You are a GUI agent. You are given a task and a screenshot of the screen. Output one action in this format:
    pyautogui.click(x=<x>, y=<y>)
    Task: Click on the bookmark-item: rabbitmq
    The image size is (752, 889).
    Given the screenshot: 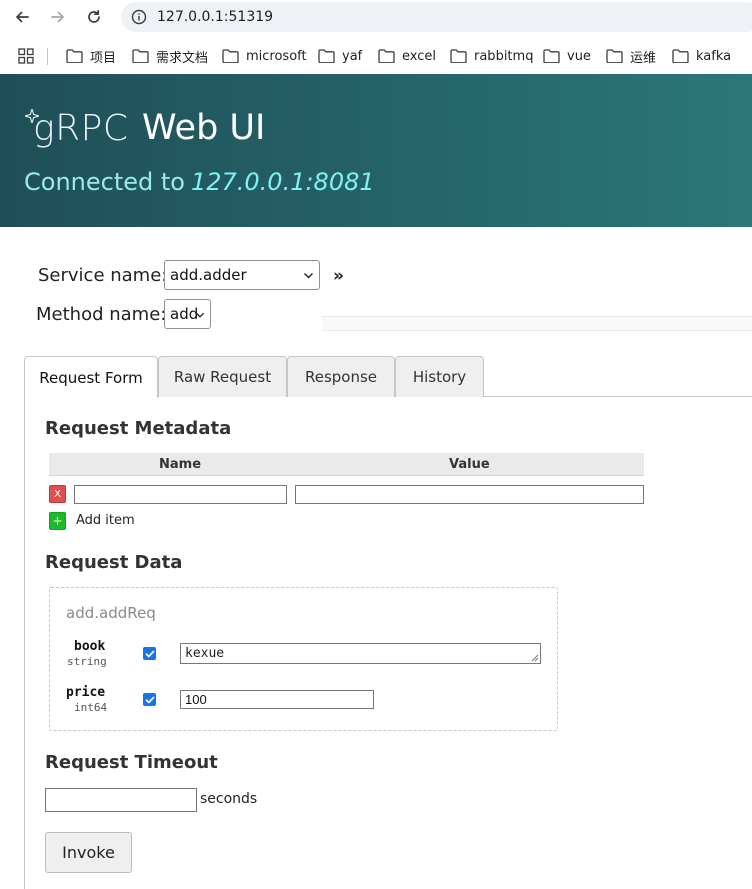 What is the action you would take?
    pyautogui.click(x=491, y=56)
    